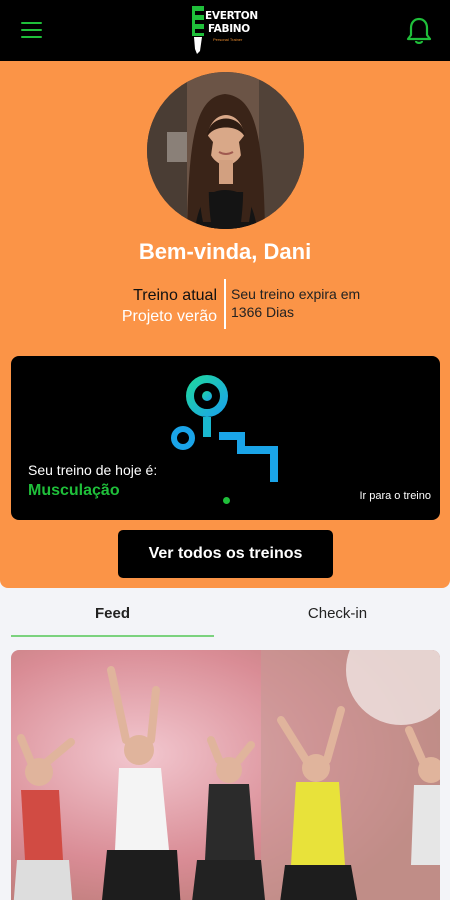 The height and width of the screenshot is (900, 450). Describe the element at coordinates (228, 39) in the screenshot. I see `logo-tagline: Personal Trainer` at that location.